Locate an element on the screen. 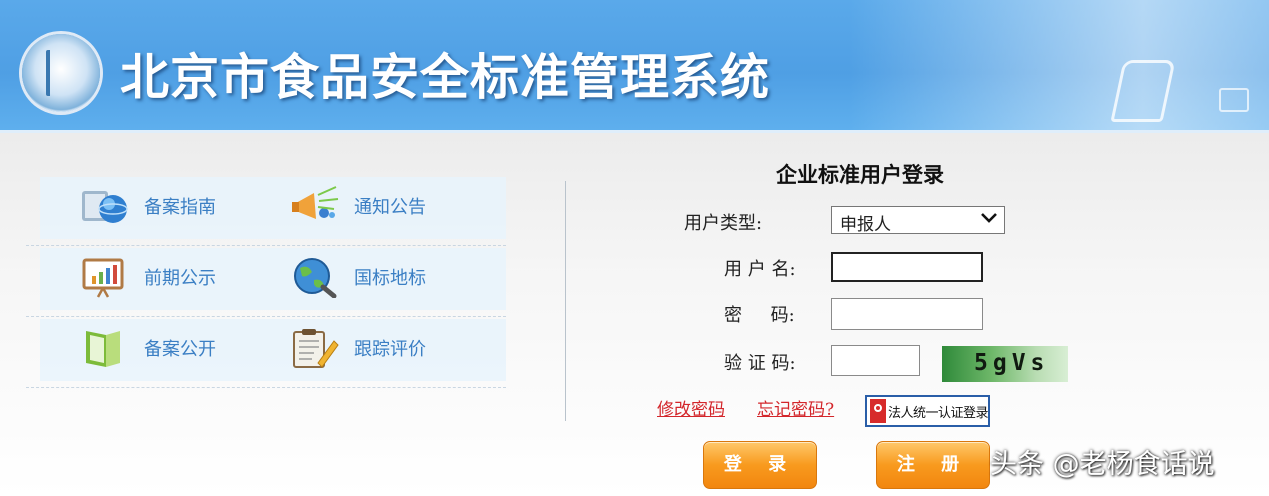 The width and height of the screenshot is (1269, 496). open-folder-icon is located at coordinates (105, 348).